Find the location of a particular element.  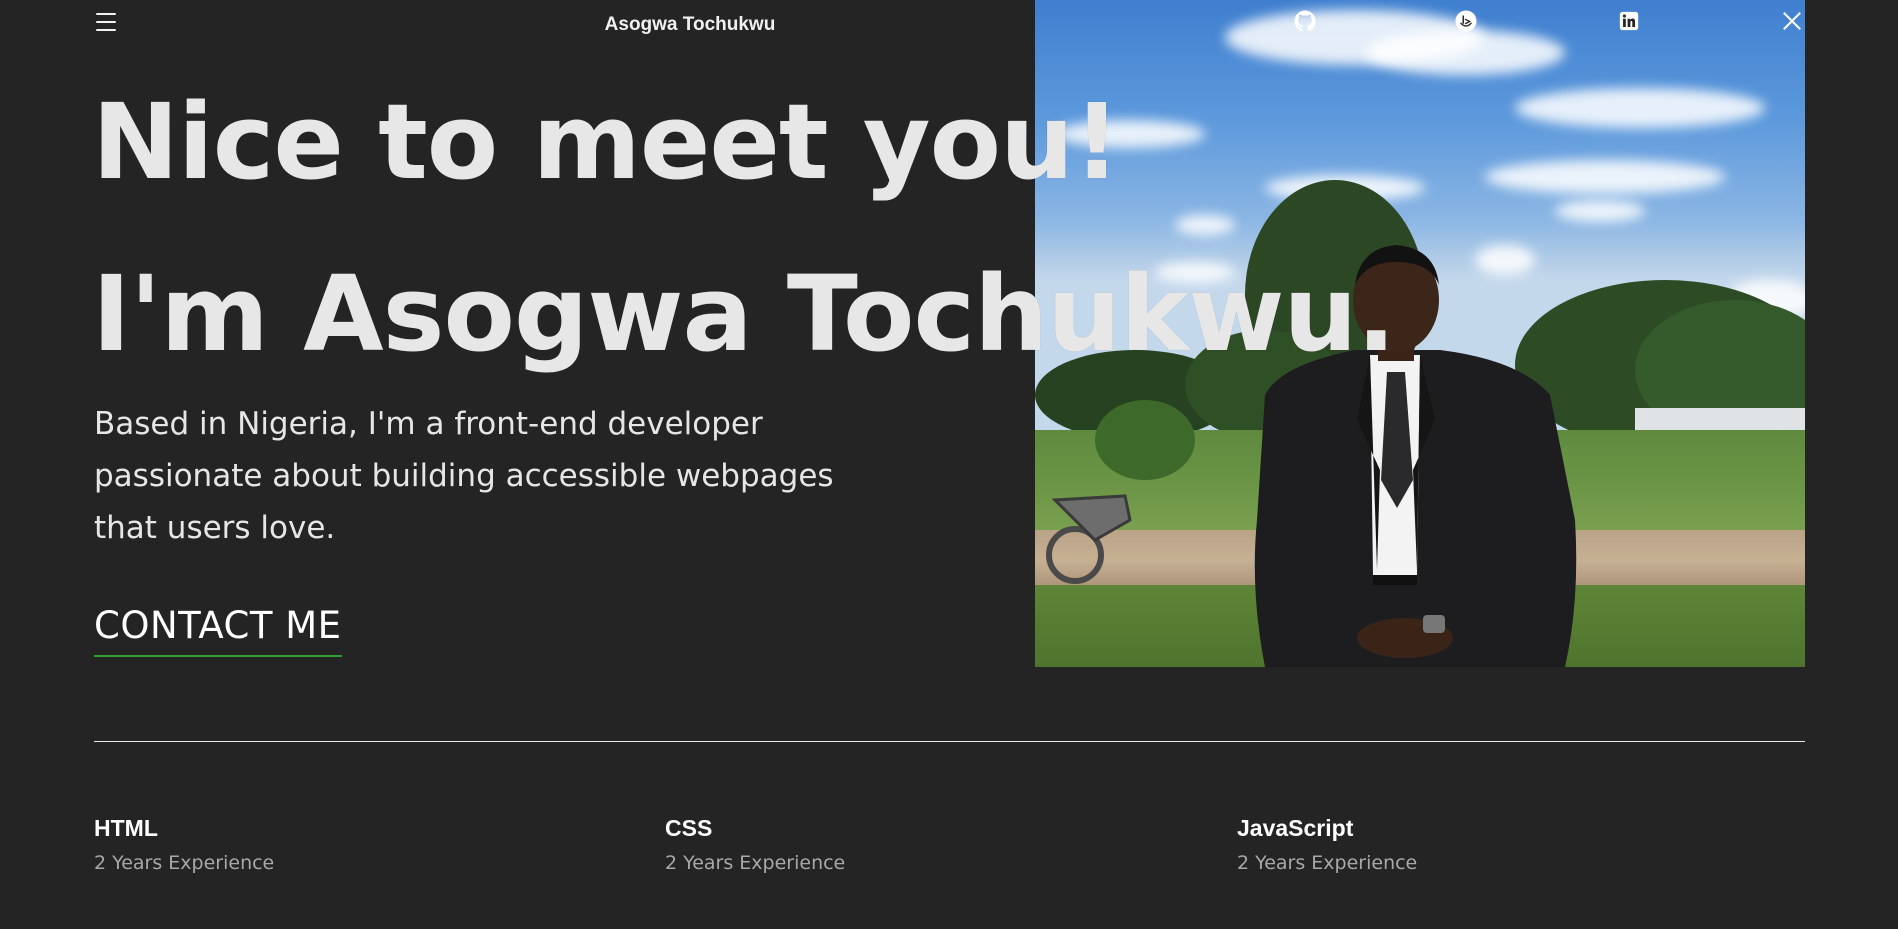

contact-me-link: CONTACT ME is located at coordinates (218, 630).